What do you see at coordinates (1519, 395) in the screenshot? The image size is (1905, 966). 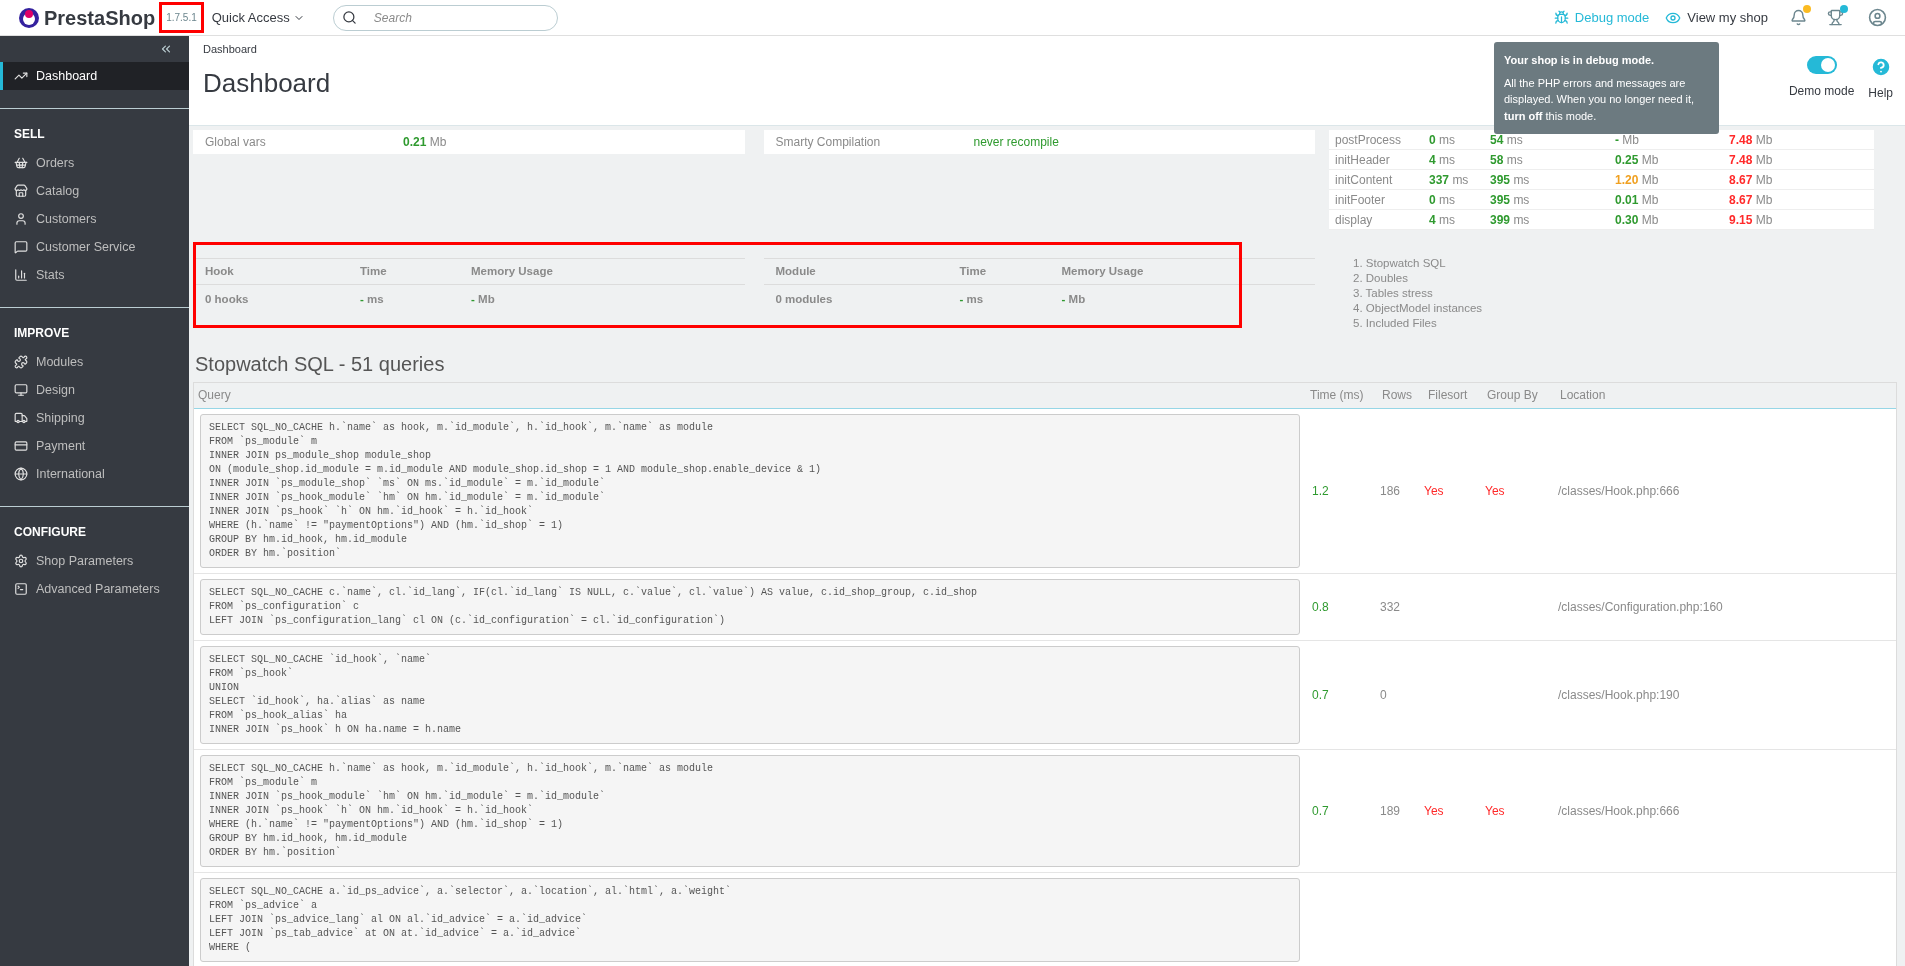 I see `column-header: Group By` at bounding box center [1519, 395].